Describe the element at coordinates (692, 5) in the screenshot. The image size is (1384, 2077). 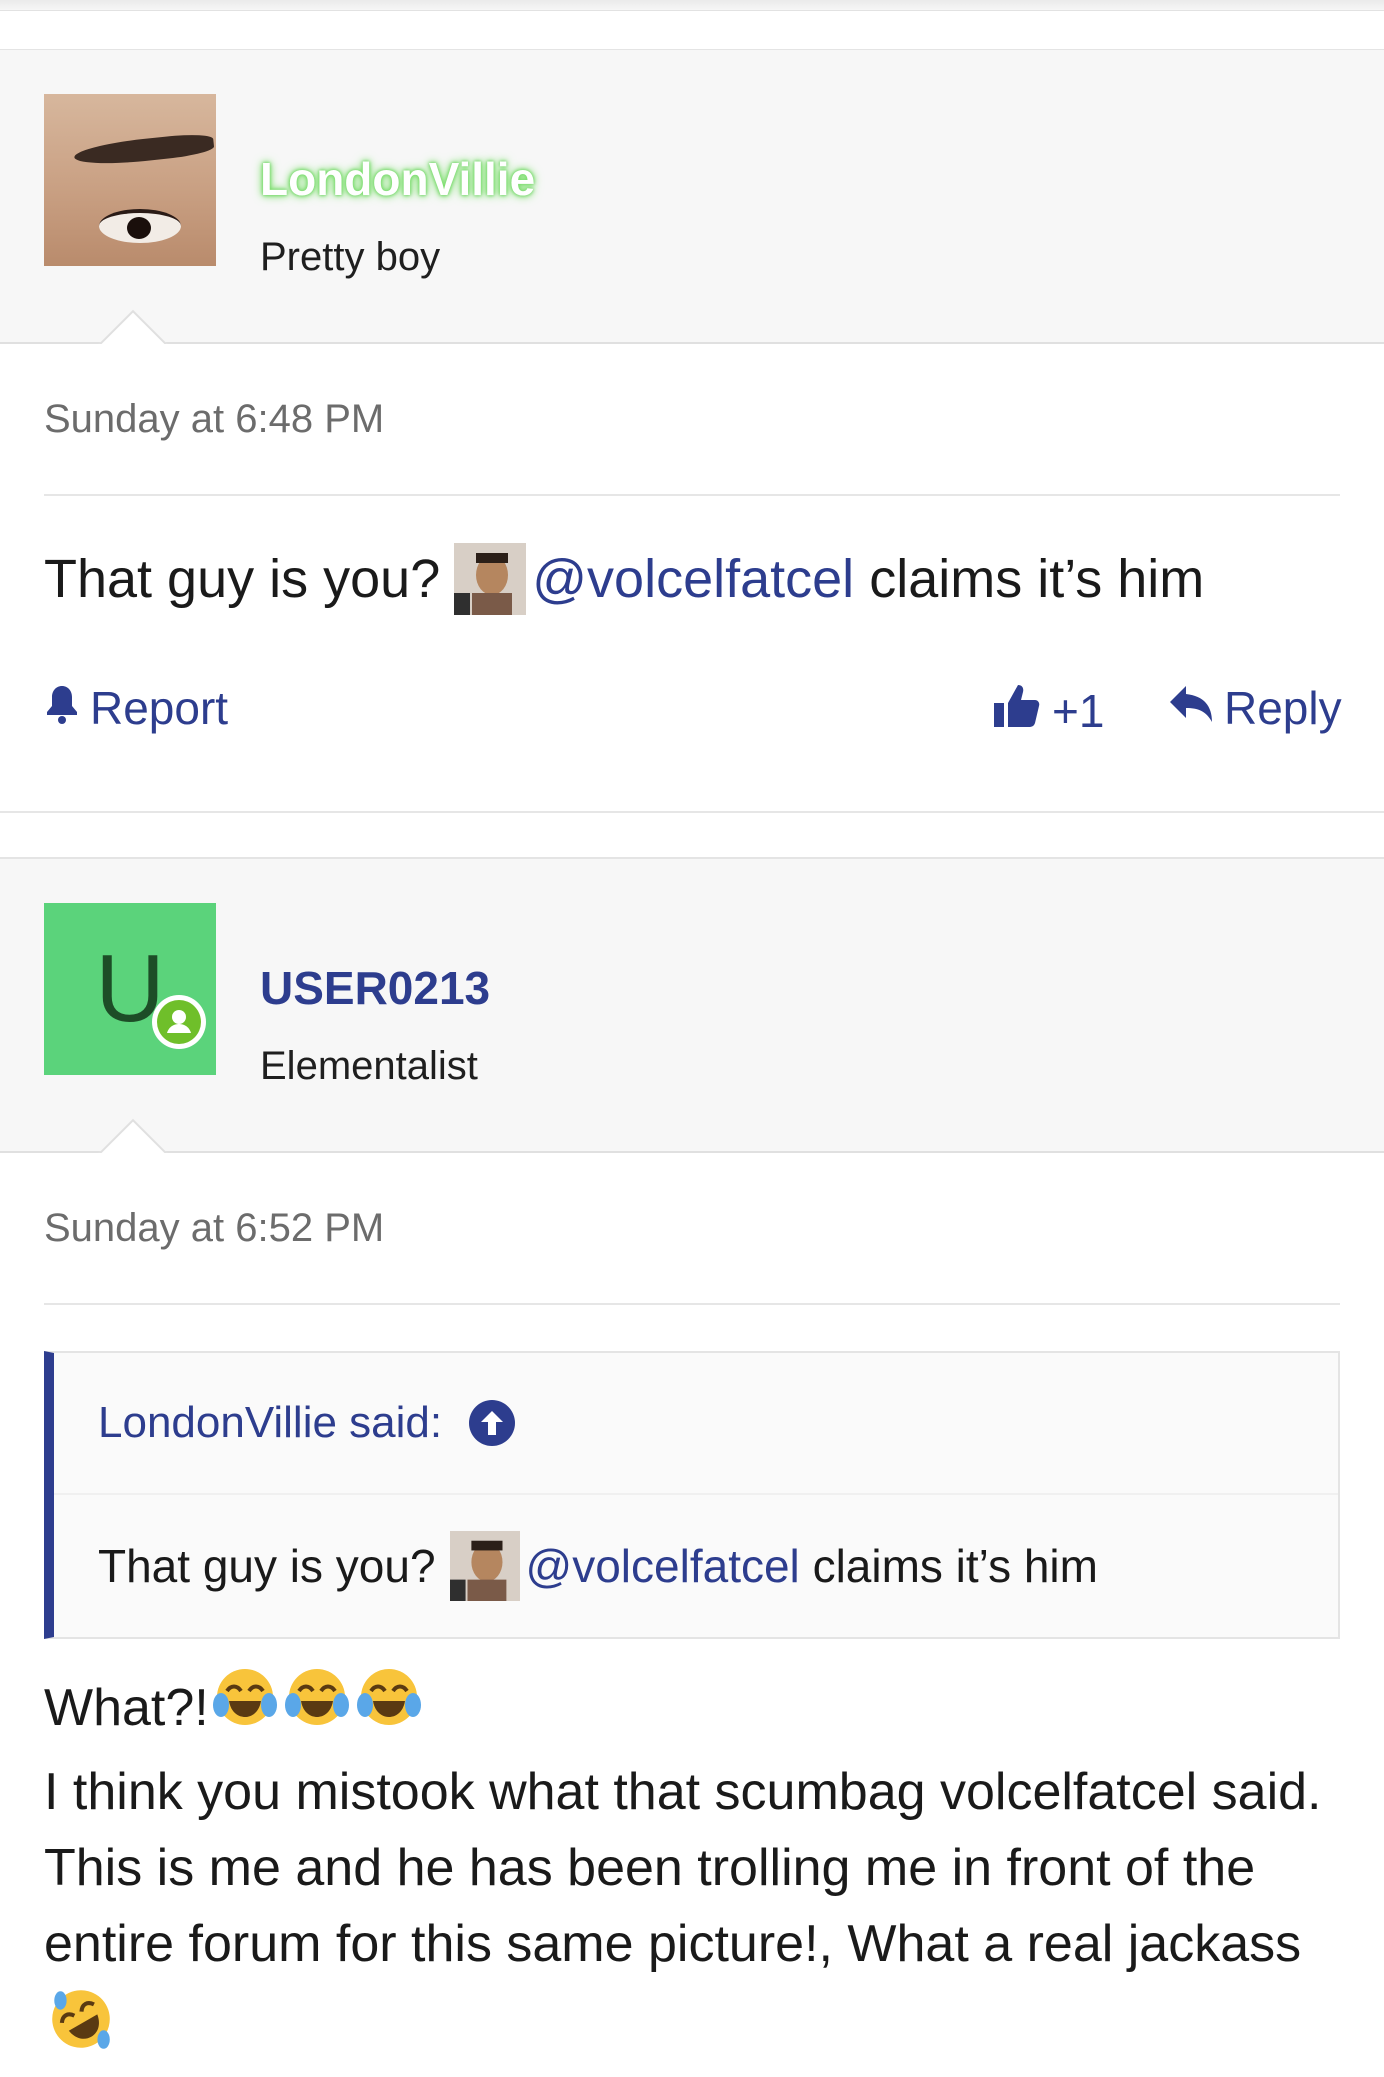
I see `top-bar` at that location.